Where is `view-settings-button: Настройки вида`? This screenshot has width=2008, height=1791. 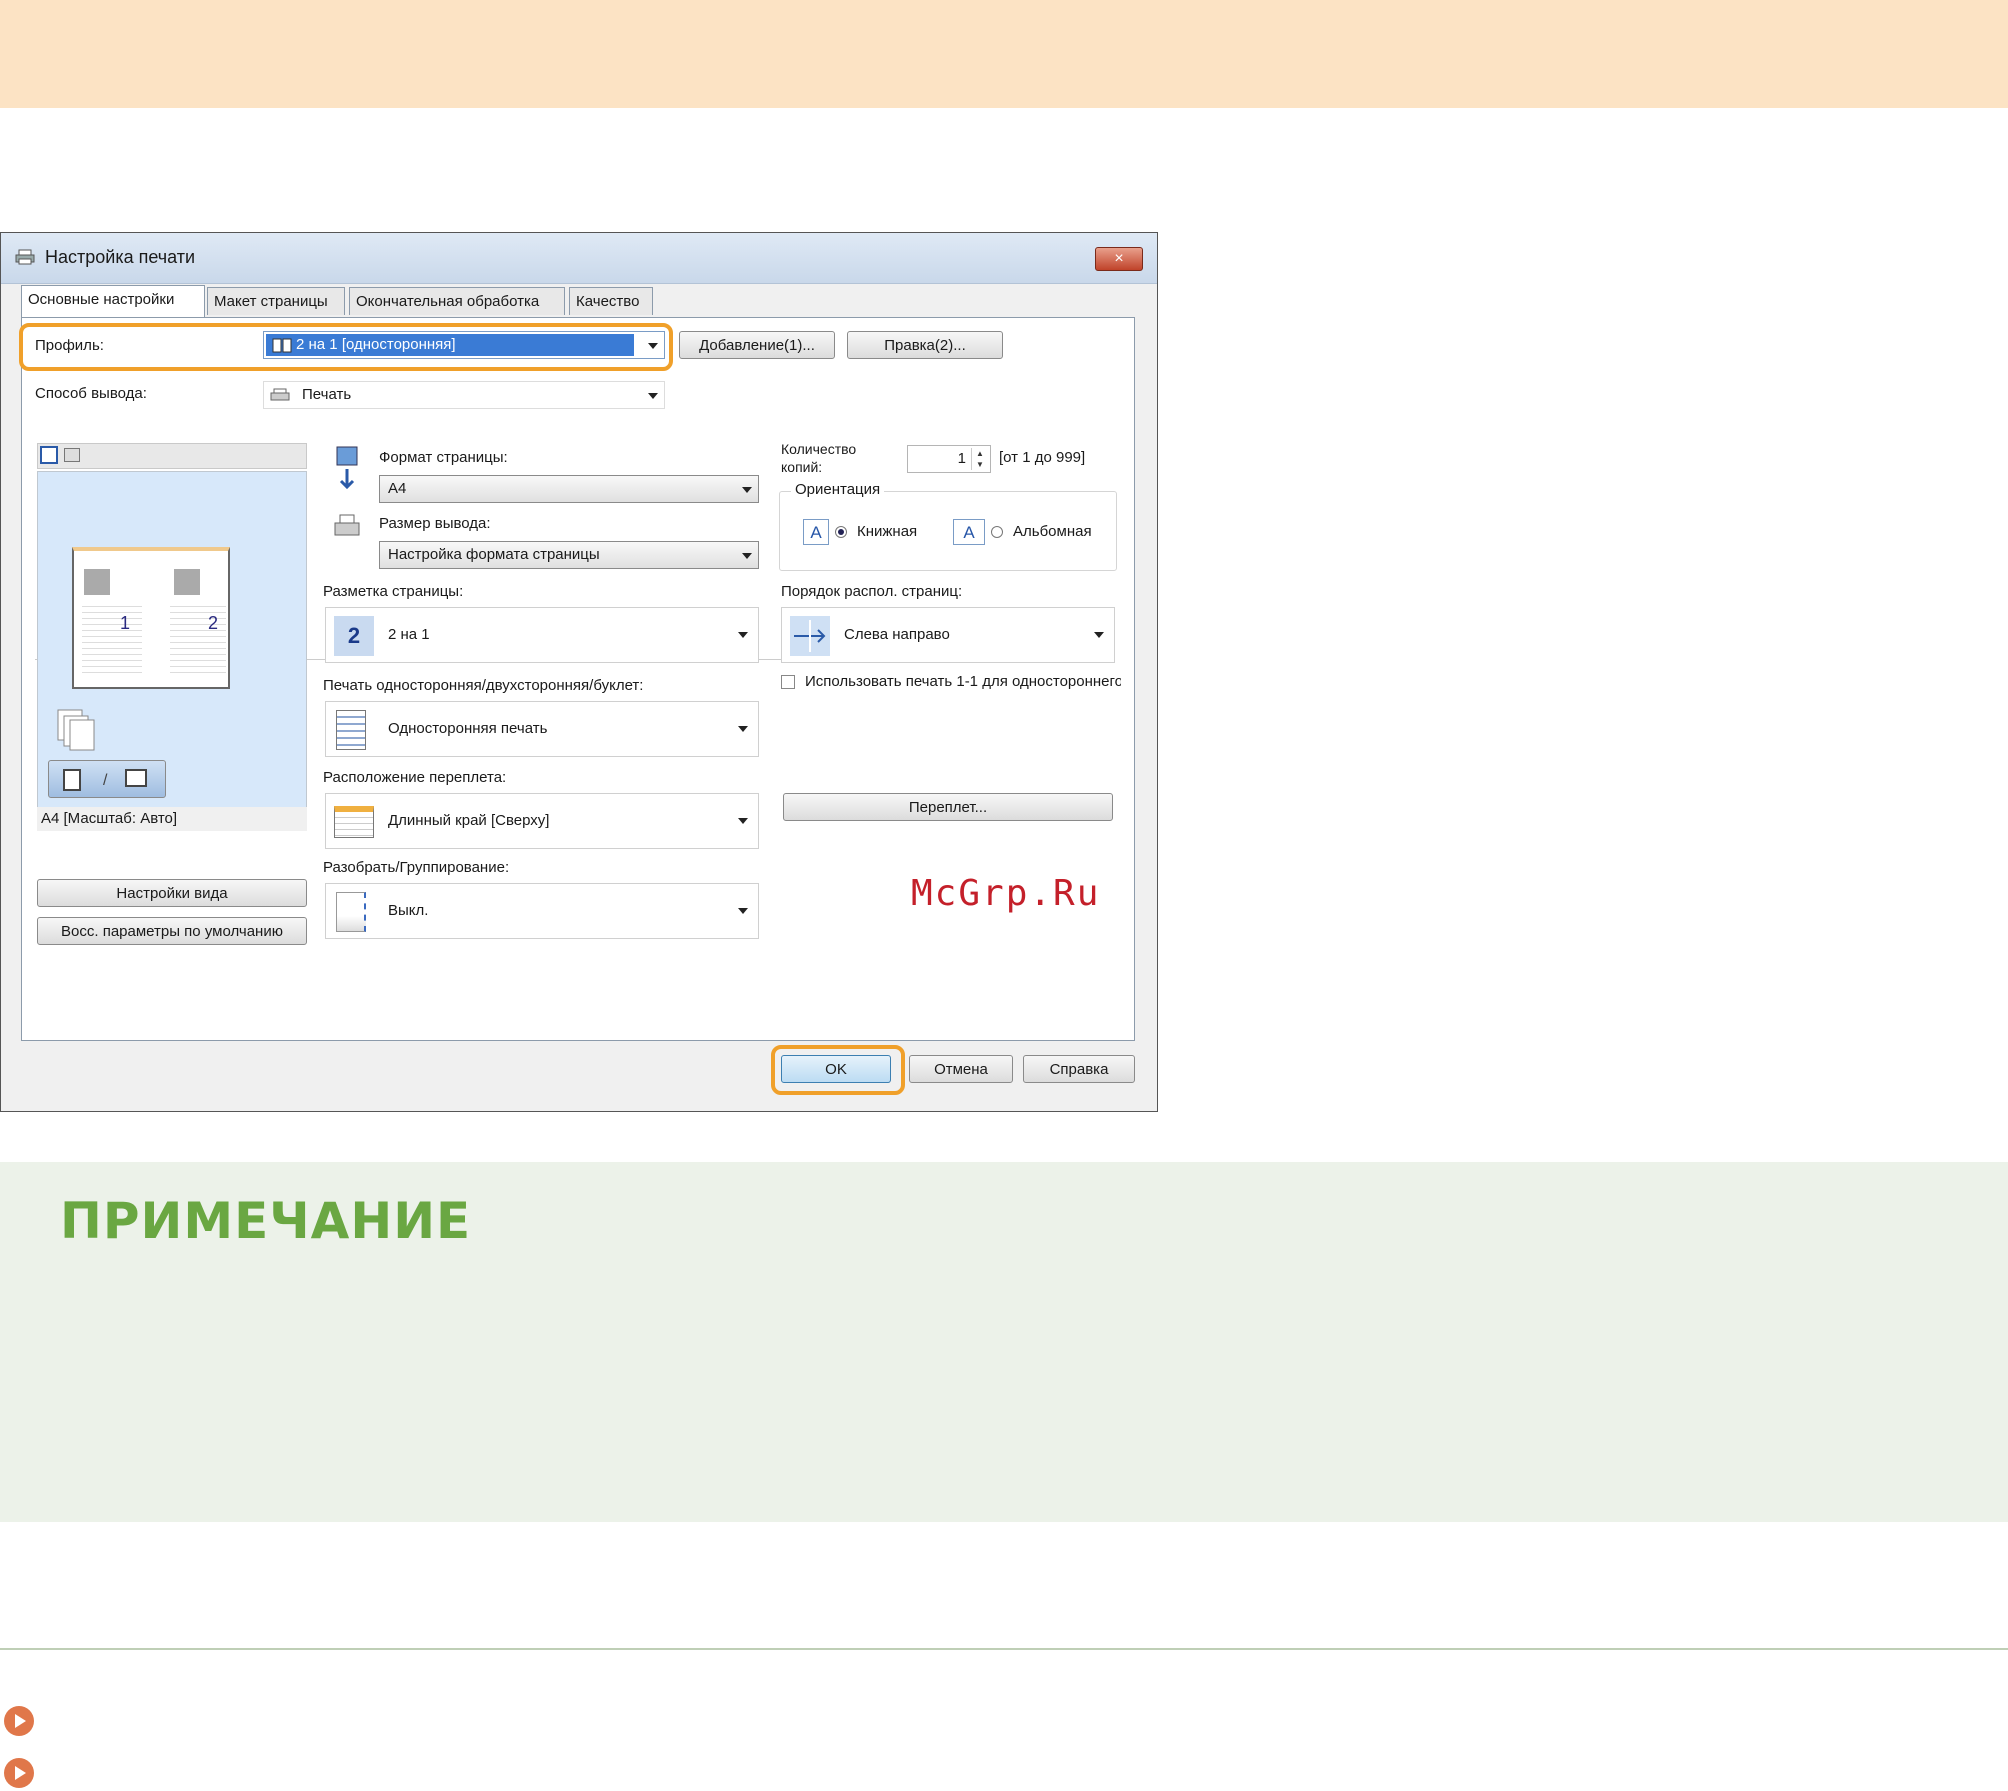
view-settings-button: Настройки вида is located at coordinates (172, 893).